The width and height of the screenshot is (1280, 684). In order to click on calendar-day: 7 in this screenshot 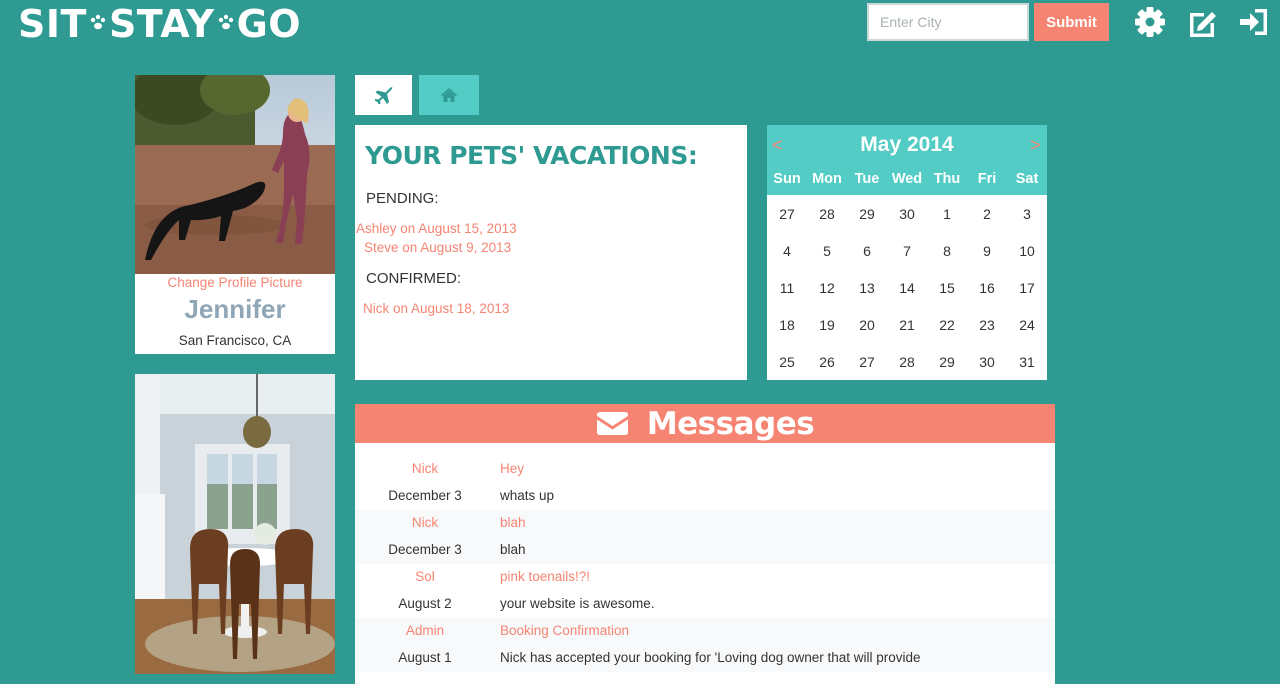, I will do `click(907, 251)`.